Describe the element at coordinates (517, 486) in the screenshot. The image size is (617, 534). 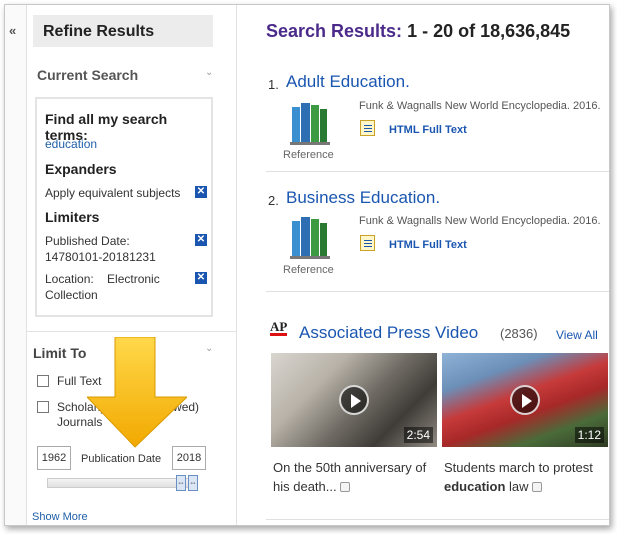
I see `video-caption-text: law` at that location.